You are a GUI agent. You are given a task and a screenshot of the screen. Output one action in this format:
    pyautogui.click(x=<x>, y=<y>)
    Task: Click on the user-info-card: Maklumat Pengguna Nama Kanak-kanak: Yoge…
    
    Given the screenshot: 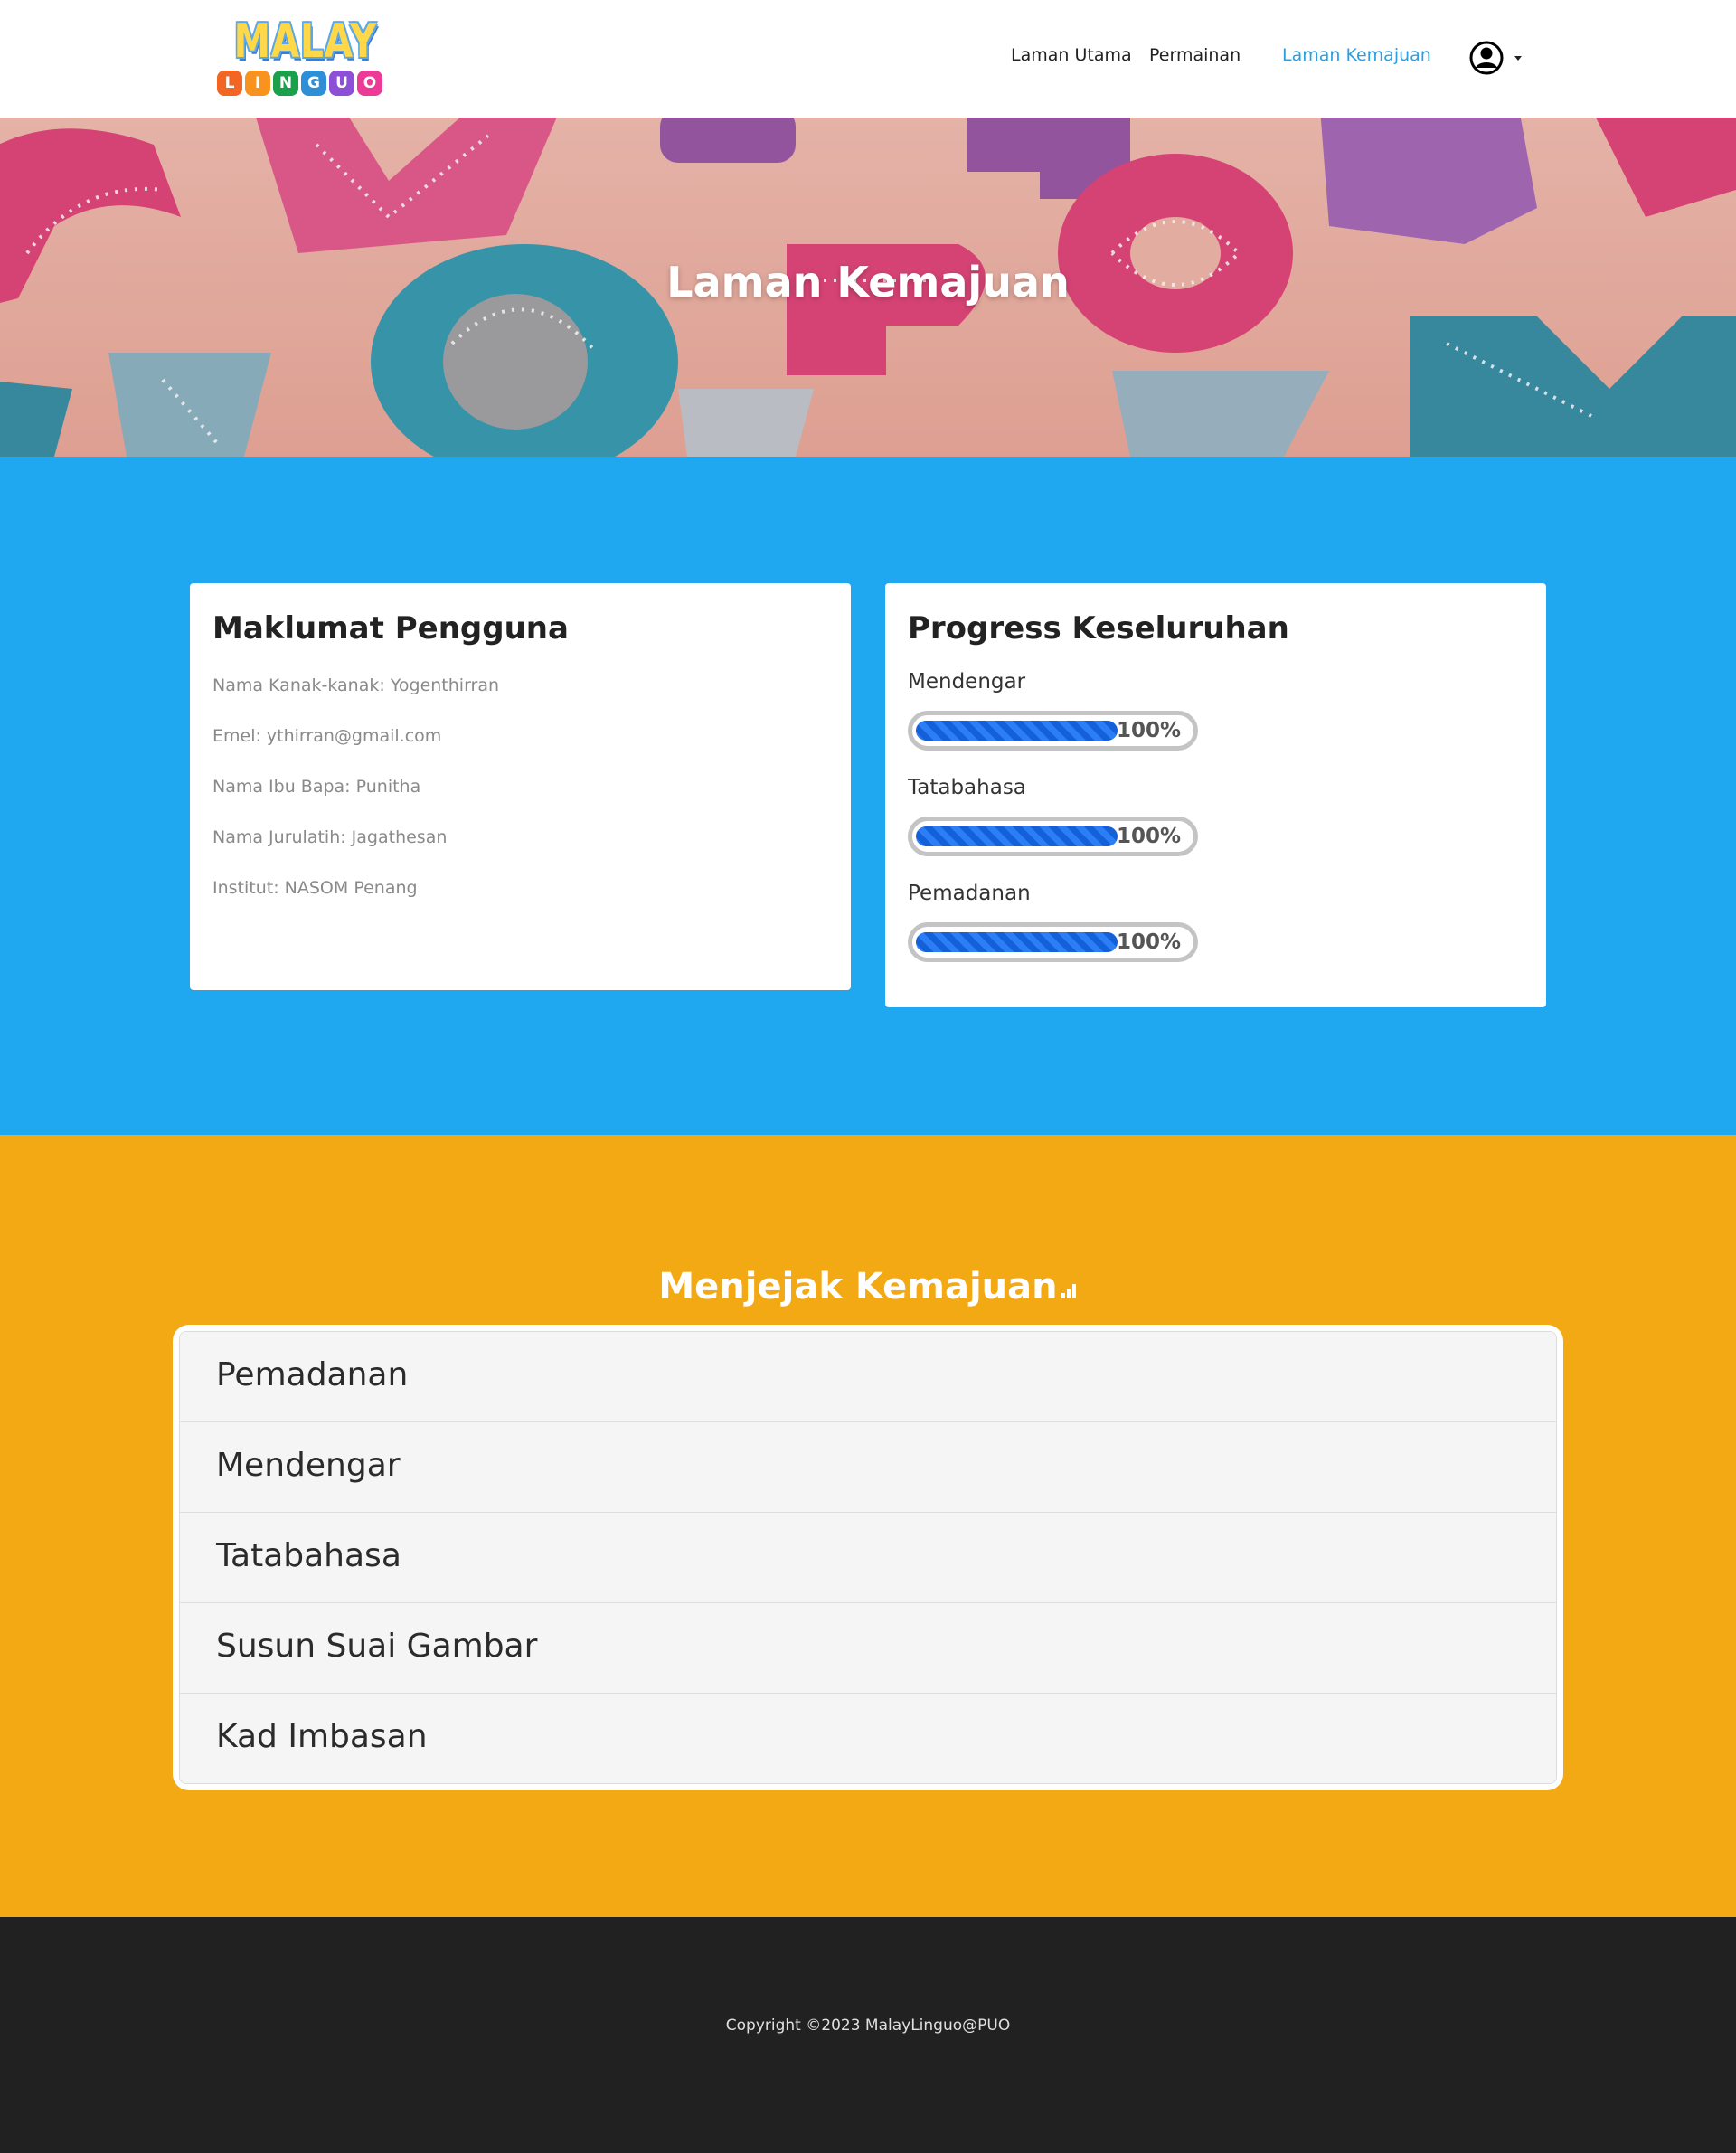 What is the action you would take?
    pyautogui.click(x=520, y=786)
    